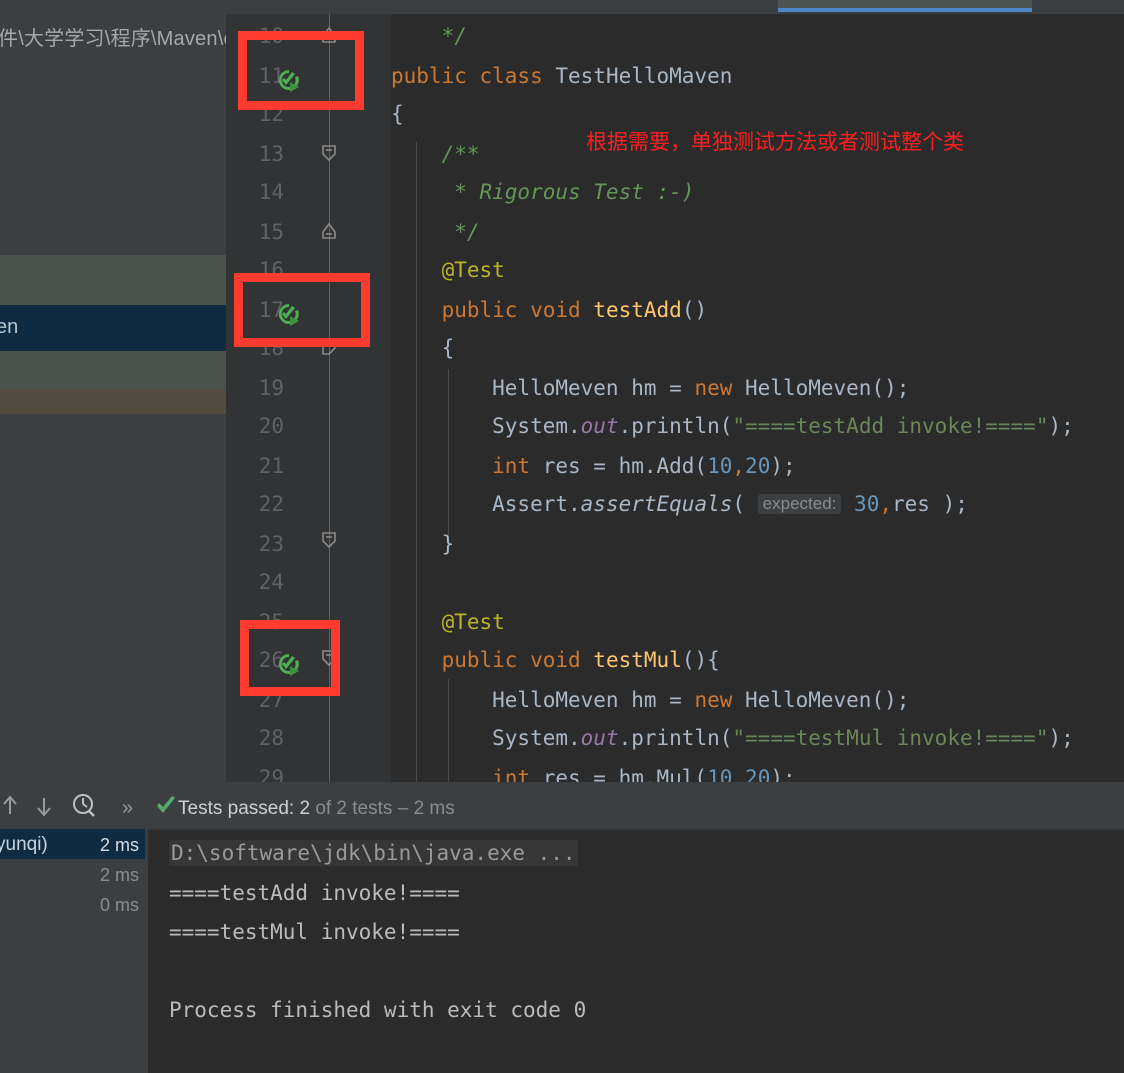  I want to click on line-number-23: 23, so click(271, 544).